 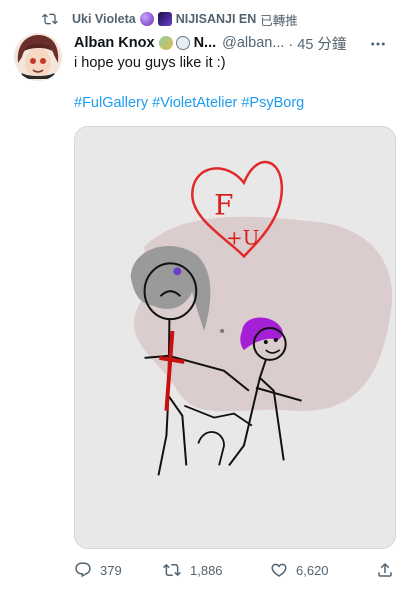 What do you see at coordinates (164, 19) in the screenshot?
I see `galaxy-emoji` at bounding box center [164, 19].